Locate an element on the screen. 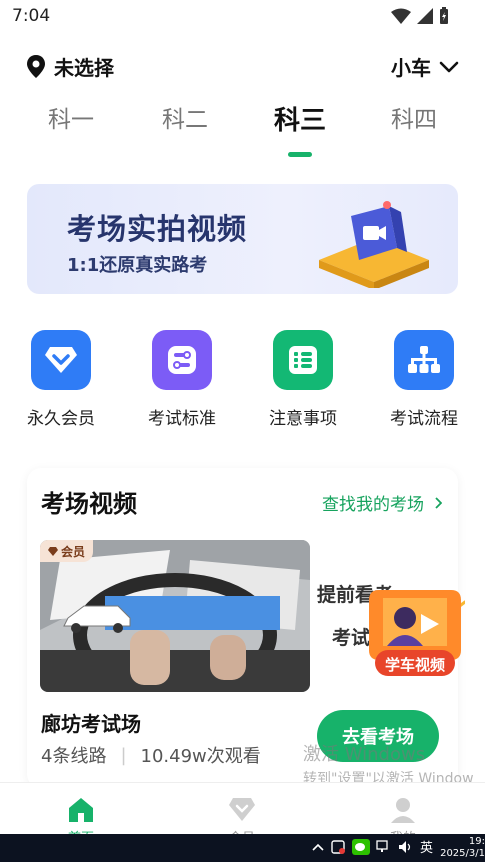  bottom-nav: 首页 会员 我的 is located at coordinates (242, 814).